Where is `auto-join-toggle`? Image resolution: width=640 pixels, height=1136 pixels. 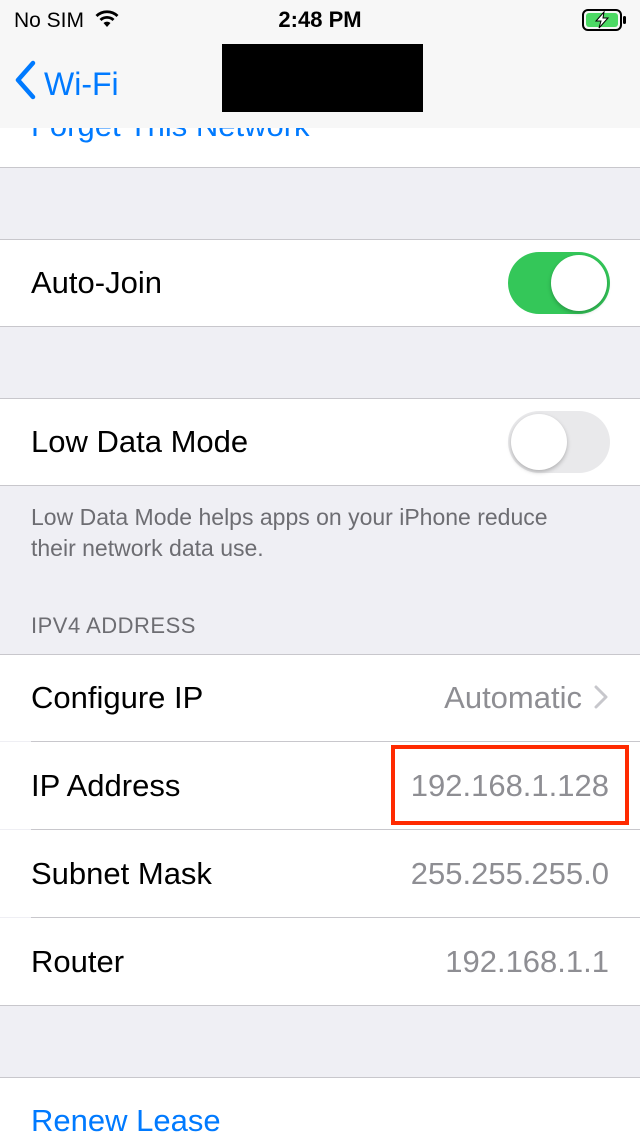 auto-join-toggle is located at coordinates (559, 283).